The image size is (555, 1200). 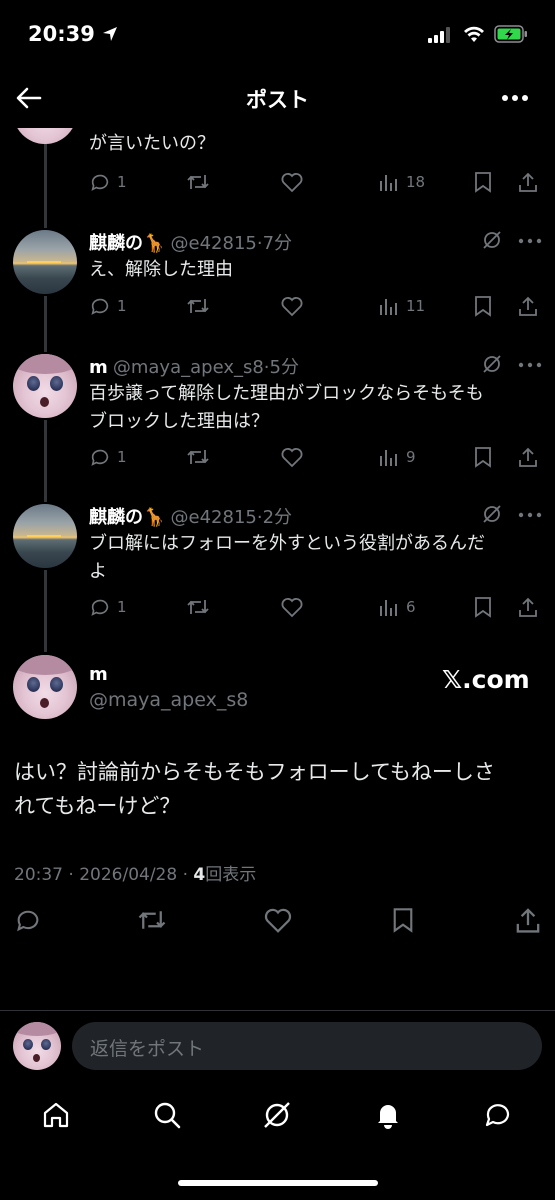 I want to click on location-arrow-icon, so click(x=110, y=34).